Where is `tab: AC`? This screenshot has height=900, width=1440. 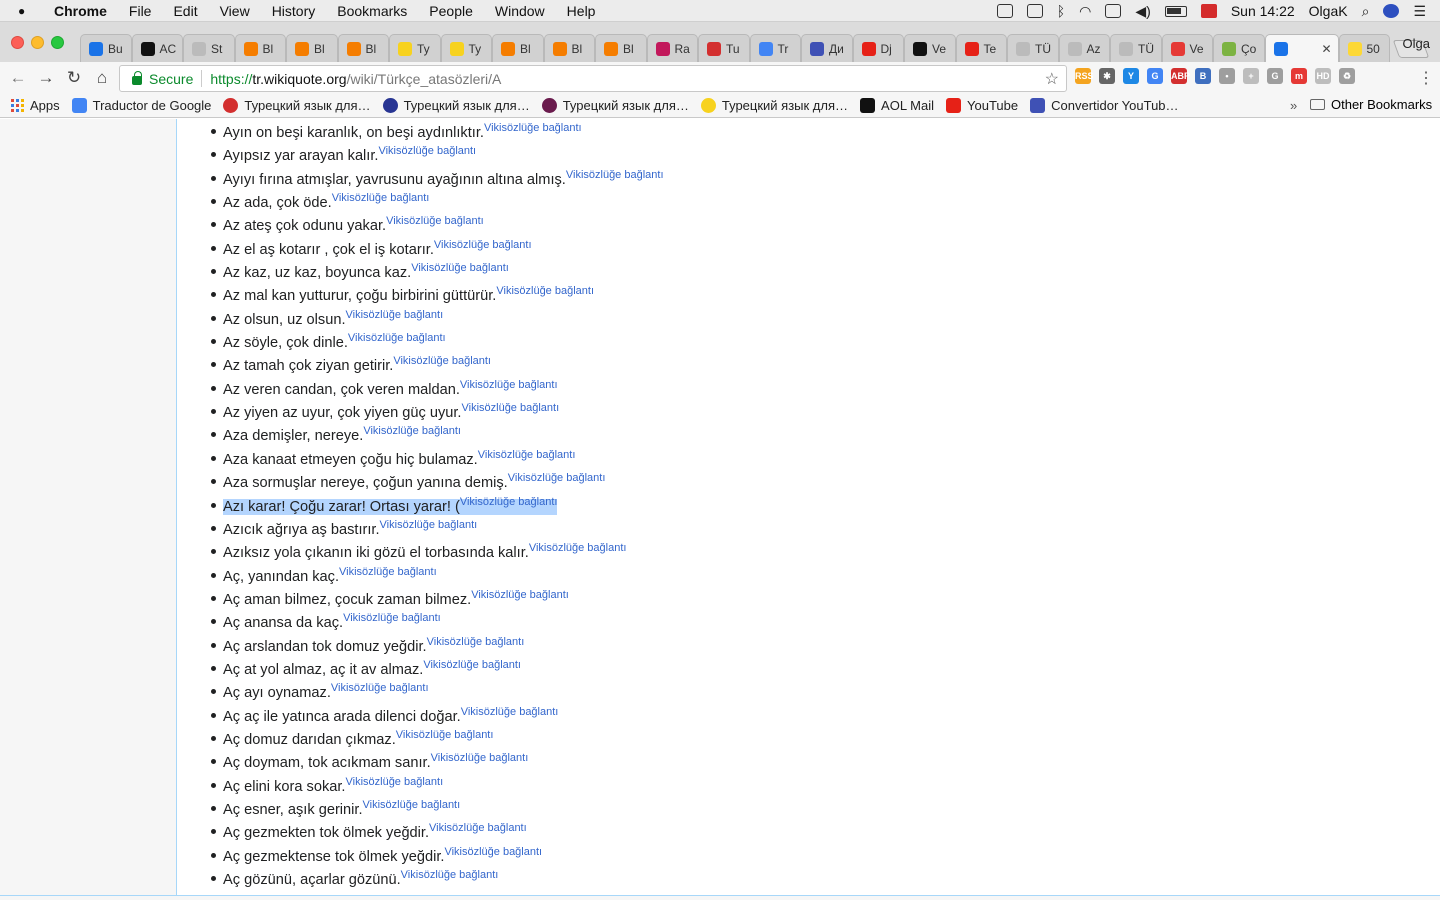
tab: AC is located at coordinates (157, 48).